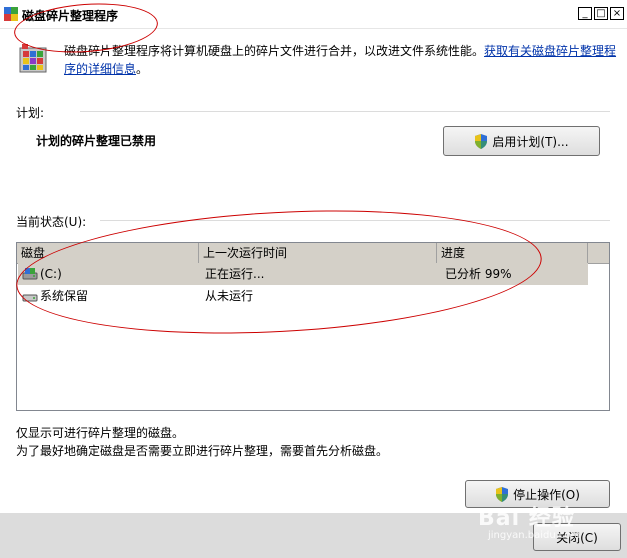 This screenshot has width=627, height=558. What do you see at coordinates (345, 111) in the screenshot?
I see `schedule-divider` at bounding box center [345, 111].